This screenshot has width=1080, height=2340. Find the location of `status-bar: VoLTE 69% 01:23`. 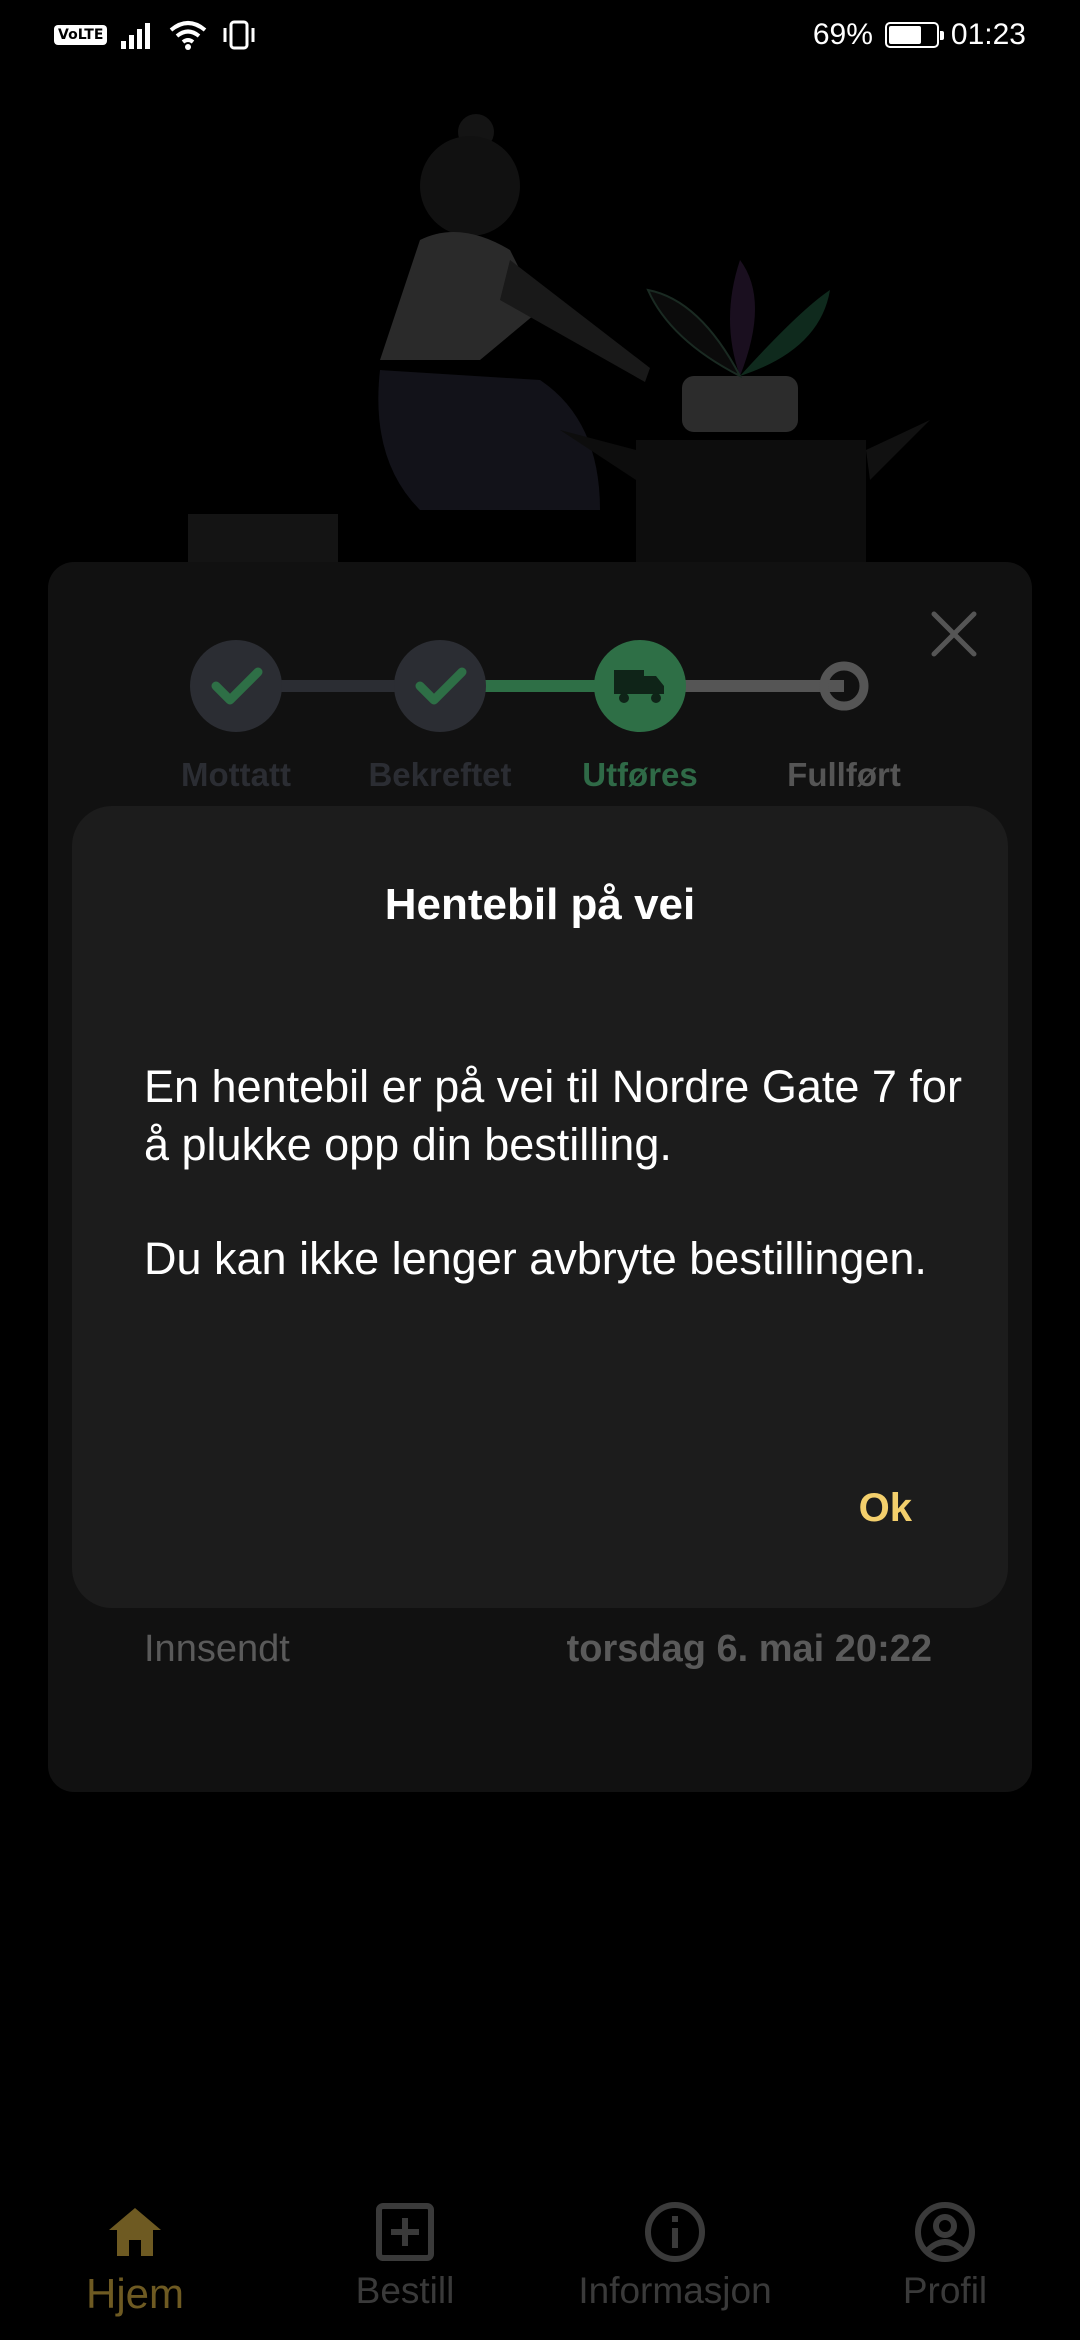

status-bar: VoLTE 69% 01:23 is located at coordinates (540, 40).